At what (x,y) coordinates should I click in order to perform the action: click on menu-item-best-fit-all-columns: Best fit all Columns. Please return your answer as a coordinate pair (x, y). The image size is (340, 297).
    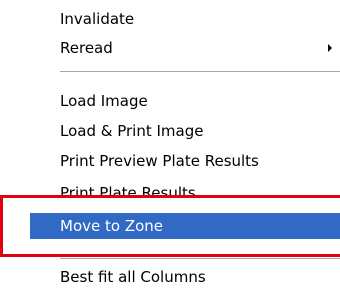
    Looking at the image, I should click on (185, 277).